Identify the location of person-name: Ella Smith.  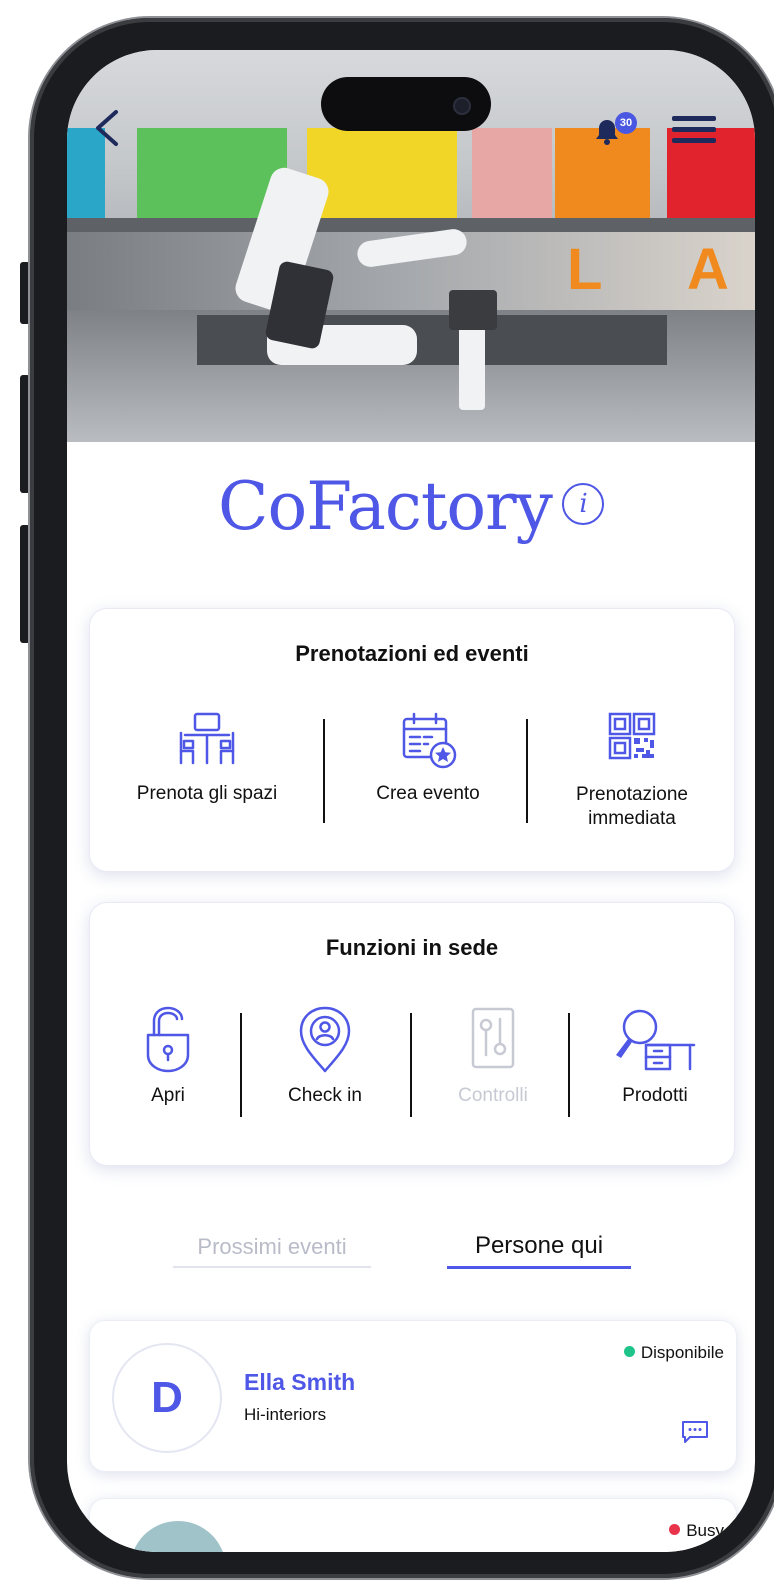
(300, 1382).